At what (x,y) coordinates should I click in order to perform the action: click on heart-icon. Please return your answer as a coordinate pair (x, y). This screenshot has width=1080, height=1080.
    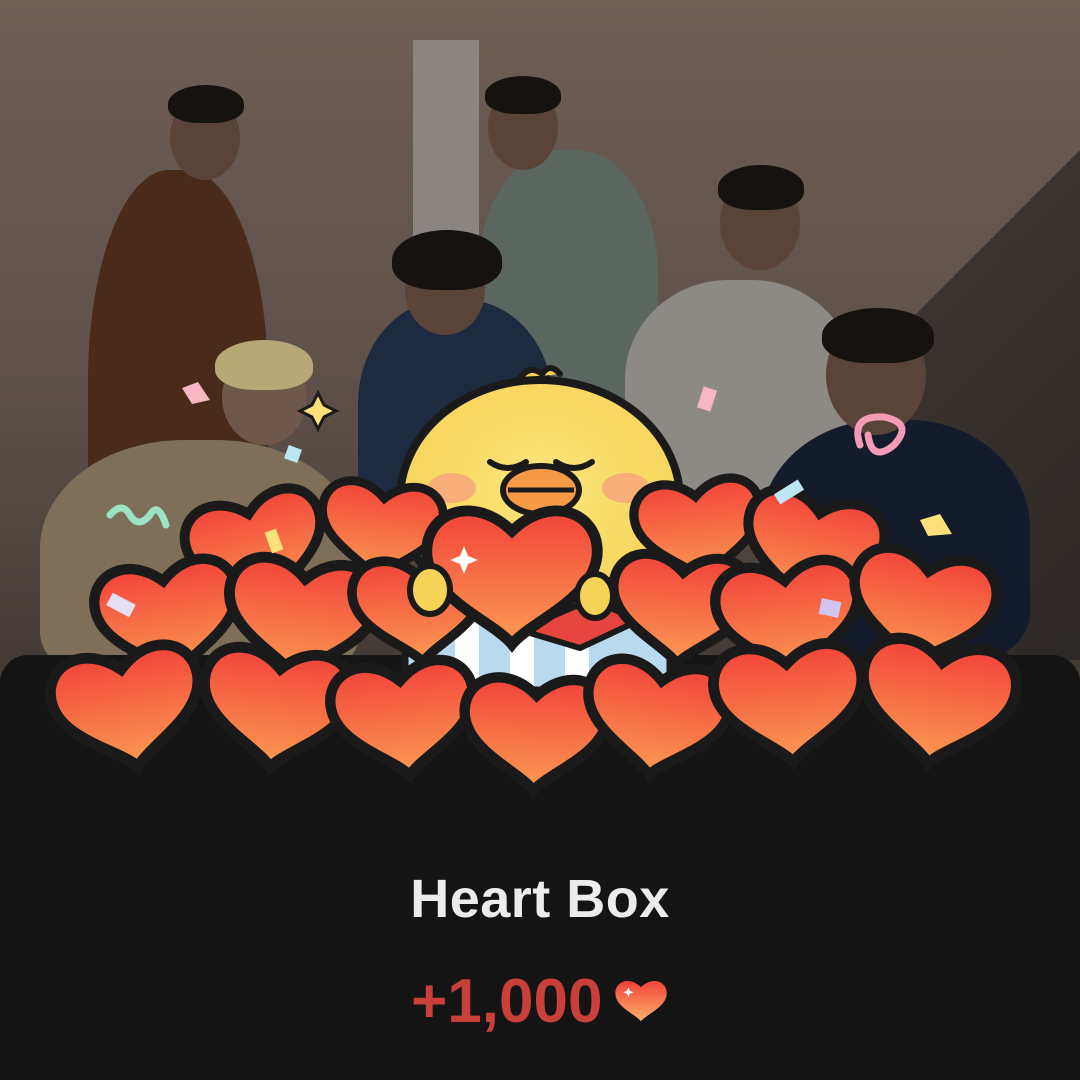
    Looking at the image, I should click on (641, 1001).